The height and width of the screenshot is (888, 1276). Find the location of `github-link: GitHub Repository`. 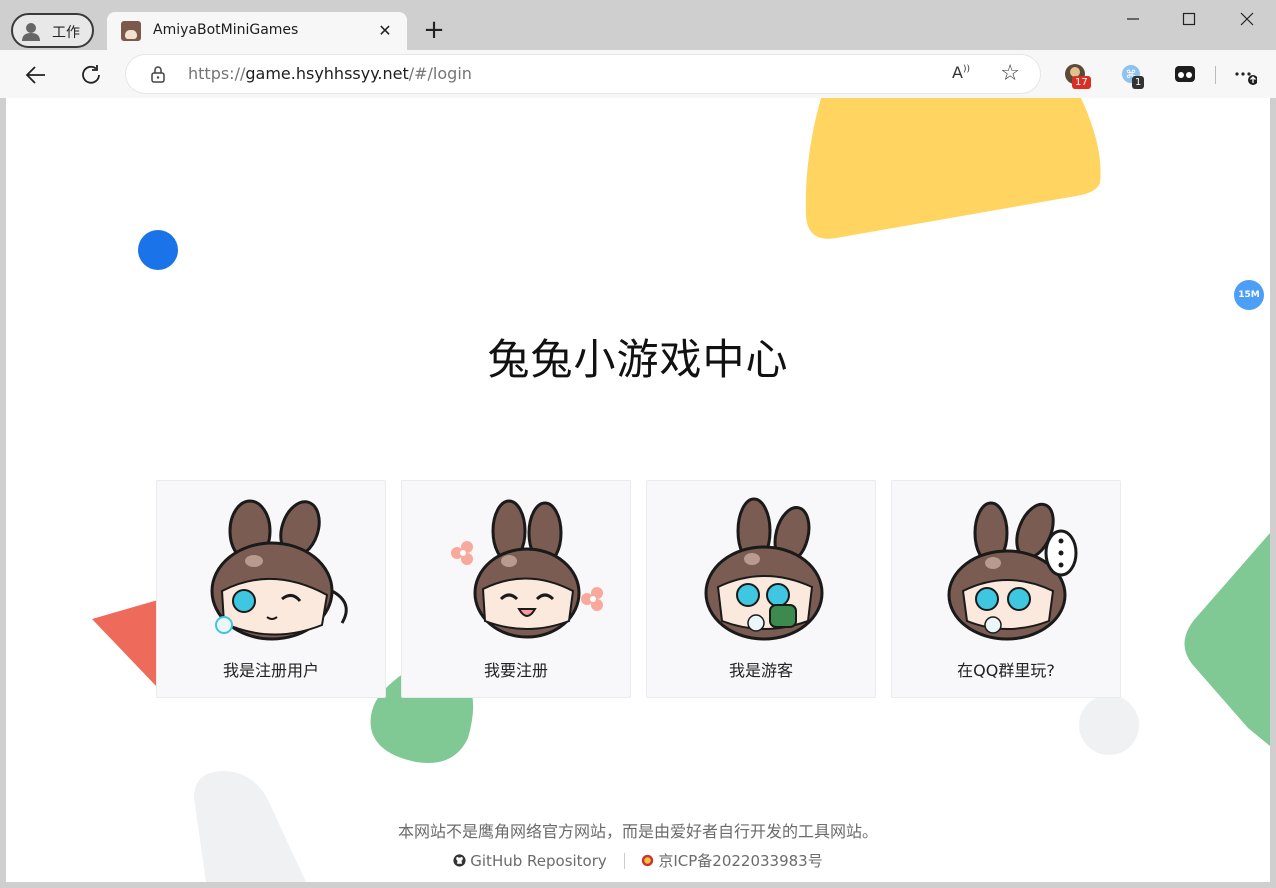

github-link: GitHub Repository is located at coordinates (530, 861).